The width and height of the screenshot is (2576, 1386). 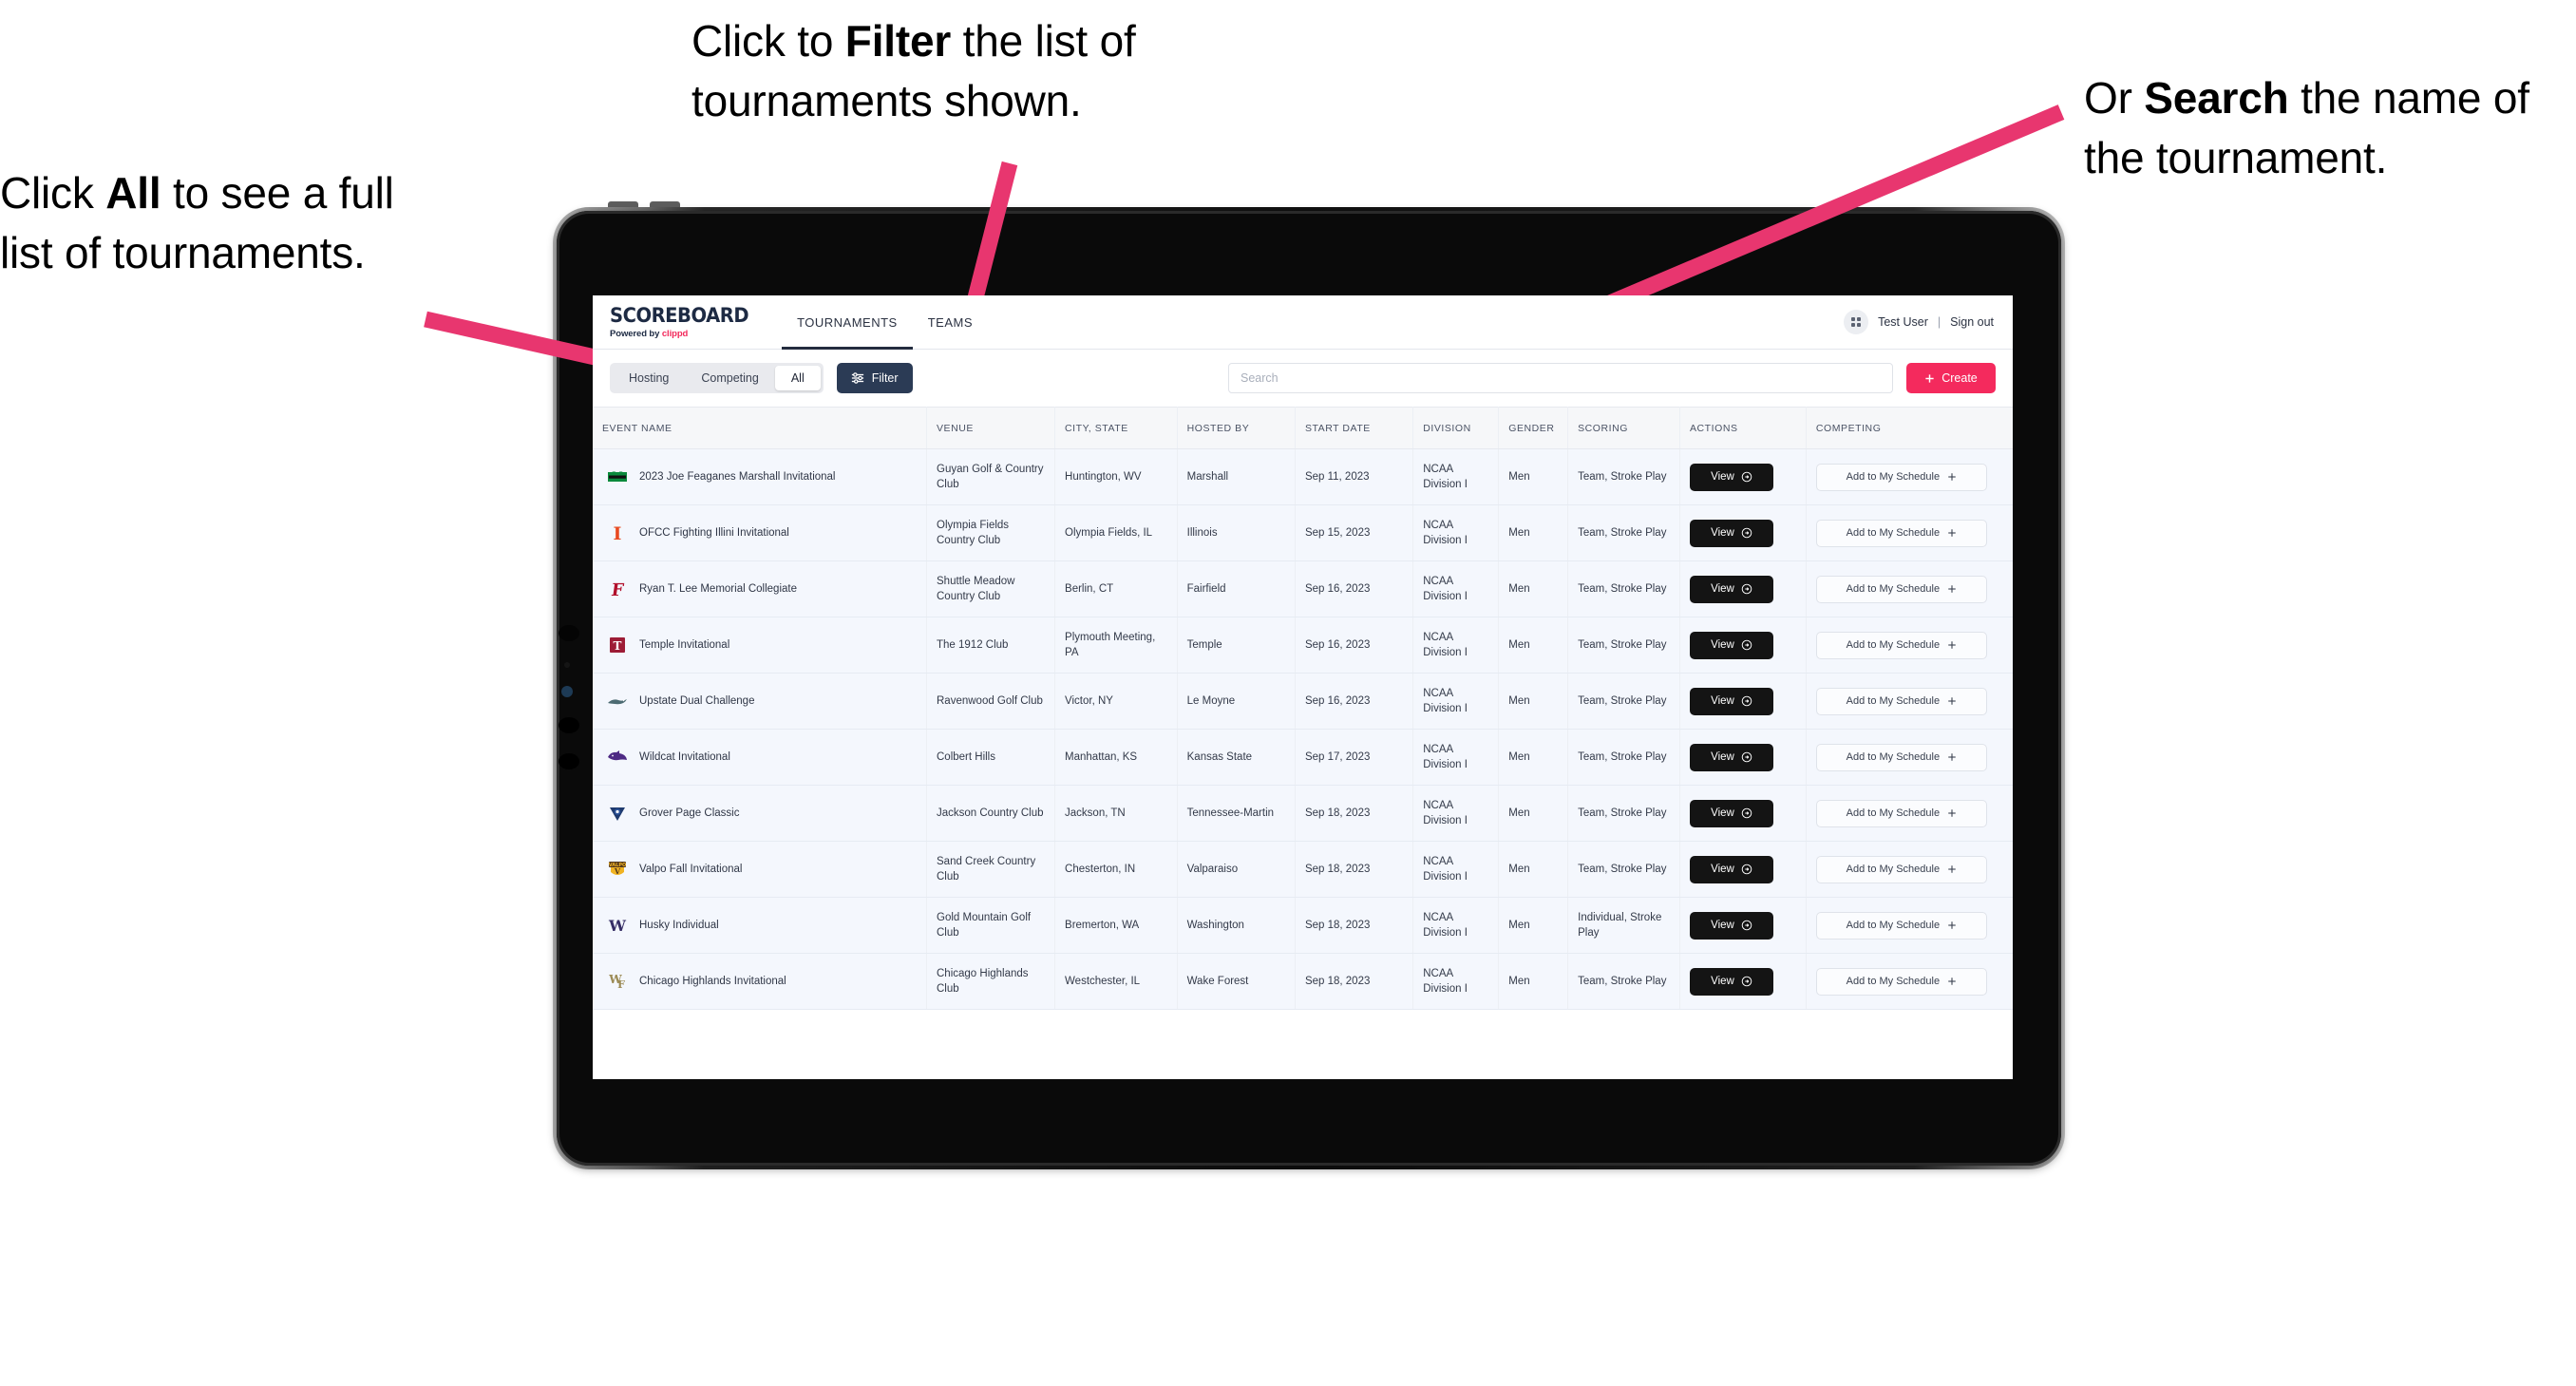 I want to click on speaker-sensor-icon, so click(x=569, y=725).